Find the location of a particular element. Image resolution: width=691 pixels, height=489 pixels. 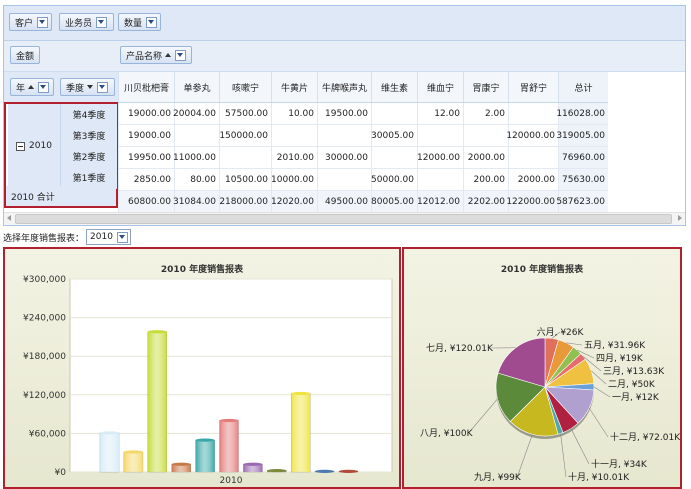

sort-asc-icon is located at coordinates (31, 87).